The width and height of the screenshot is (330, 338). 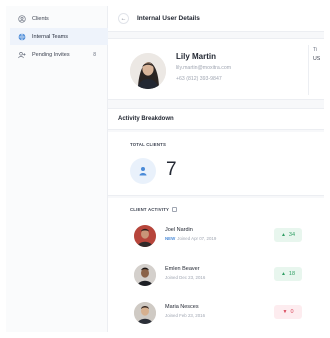 What do you see at coordinates (185, 315) in the screenshot?
I see `client-joined: Joined Feb 23, 2016` at bounding box center [185, 315].